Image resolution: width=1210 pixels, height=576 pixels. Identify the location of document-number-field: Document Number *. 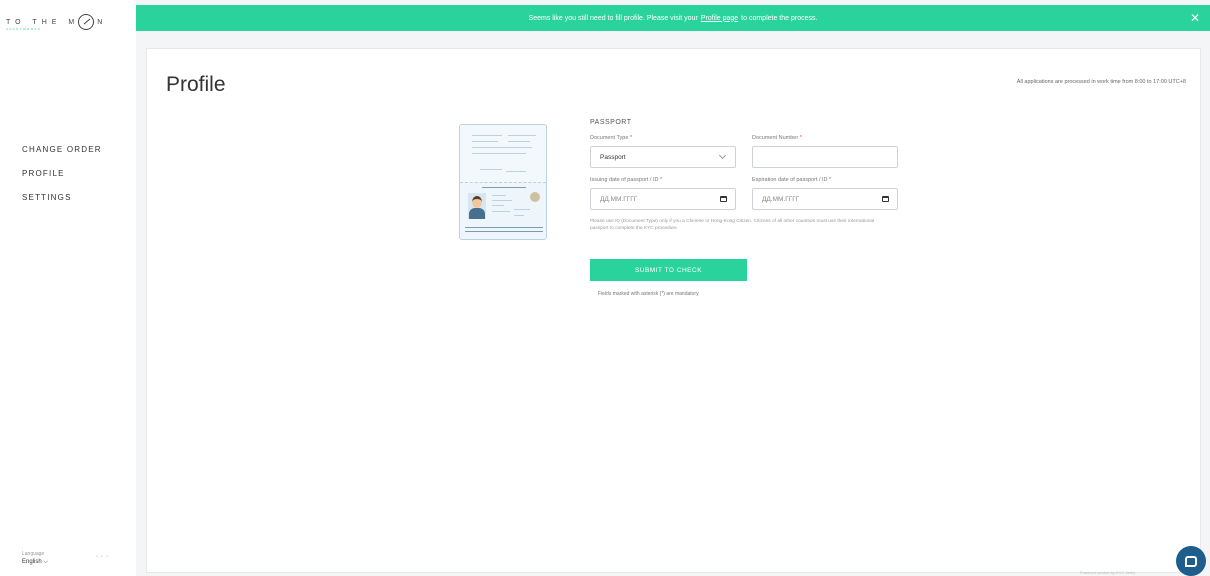
(825, 151).